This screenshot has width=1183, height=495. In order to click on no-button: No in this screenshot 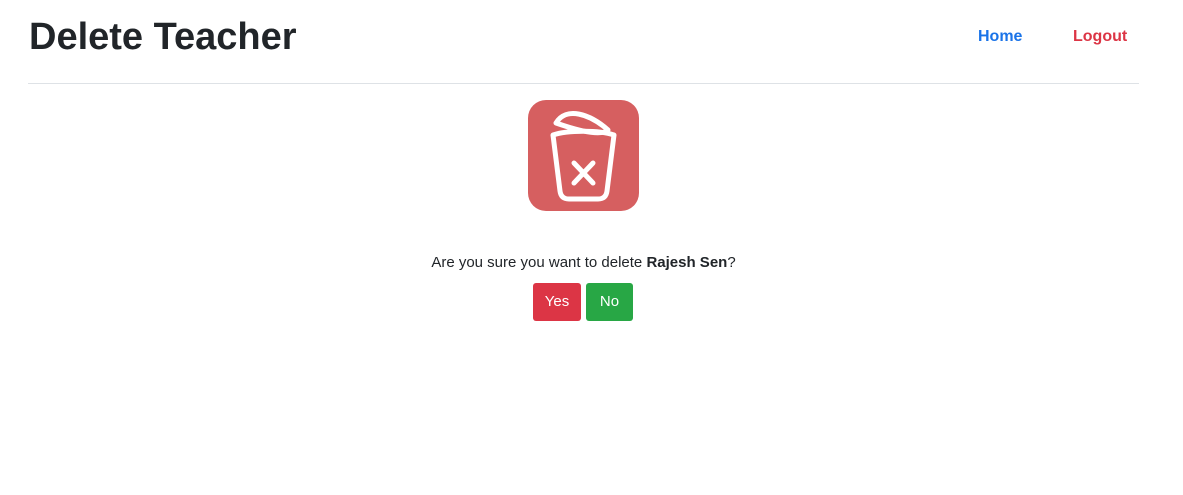, I will do `click(609, 302)`.